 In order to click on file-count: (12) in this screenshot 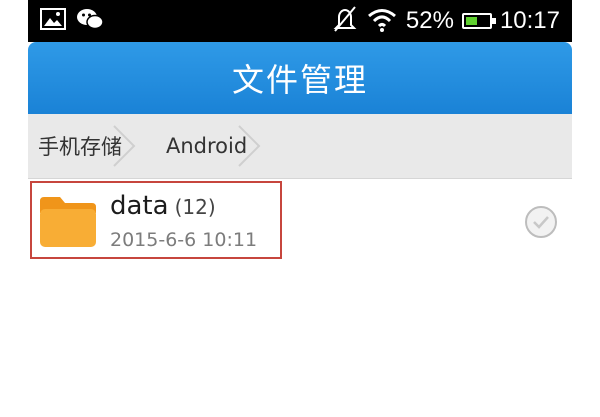, I will do `click(195, 207)`.